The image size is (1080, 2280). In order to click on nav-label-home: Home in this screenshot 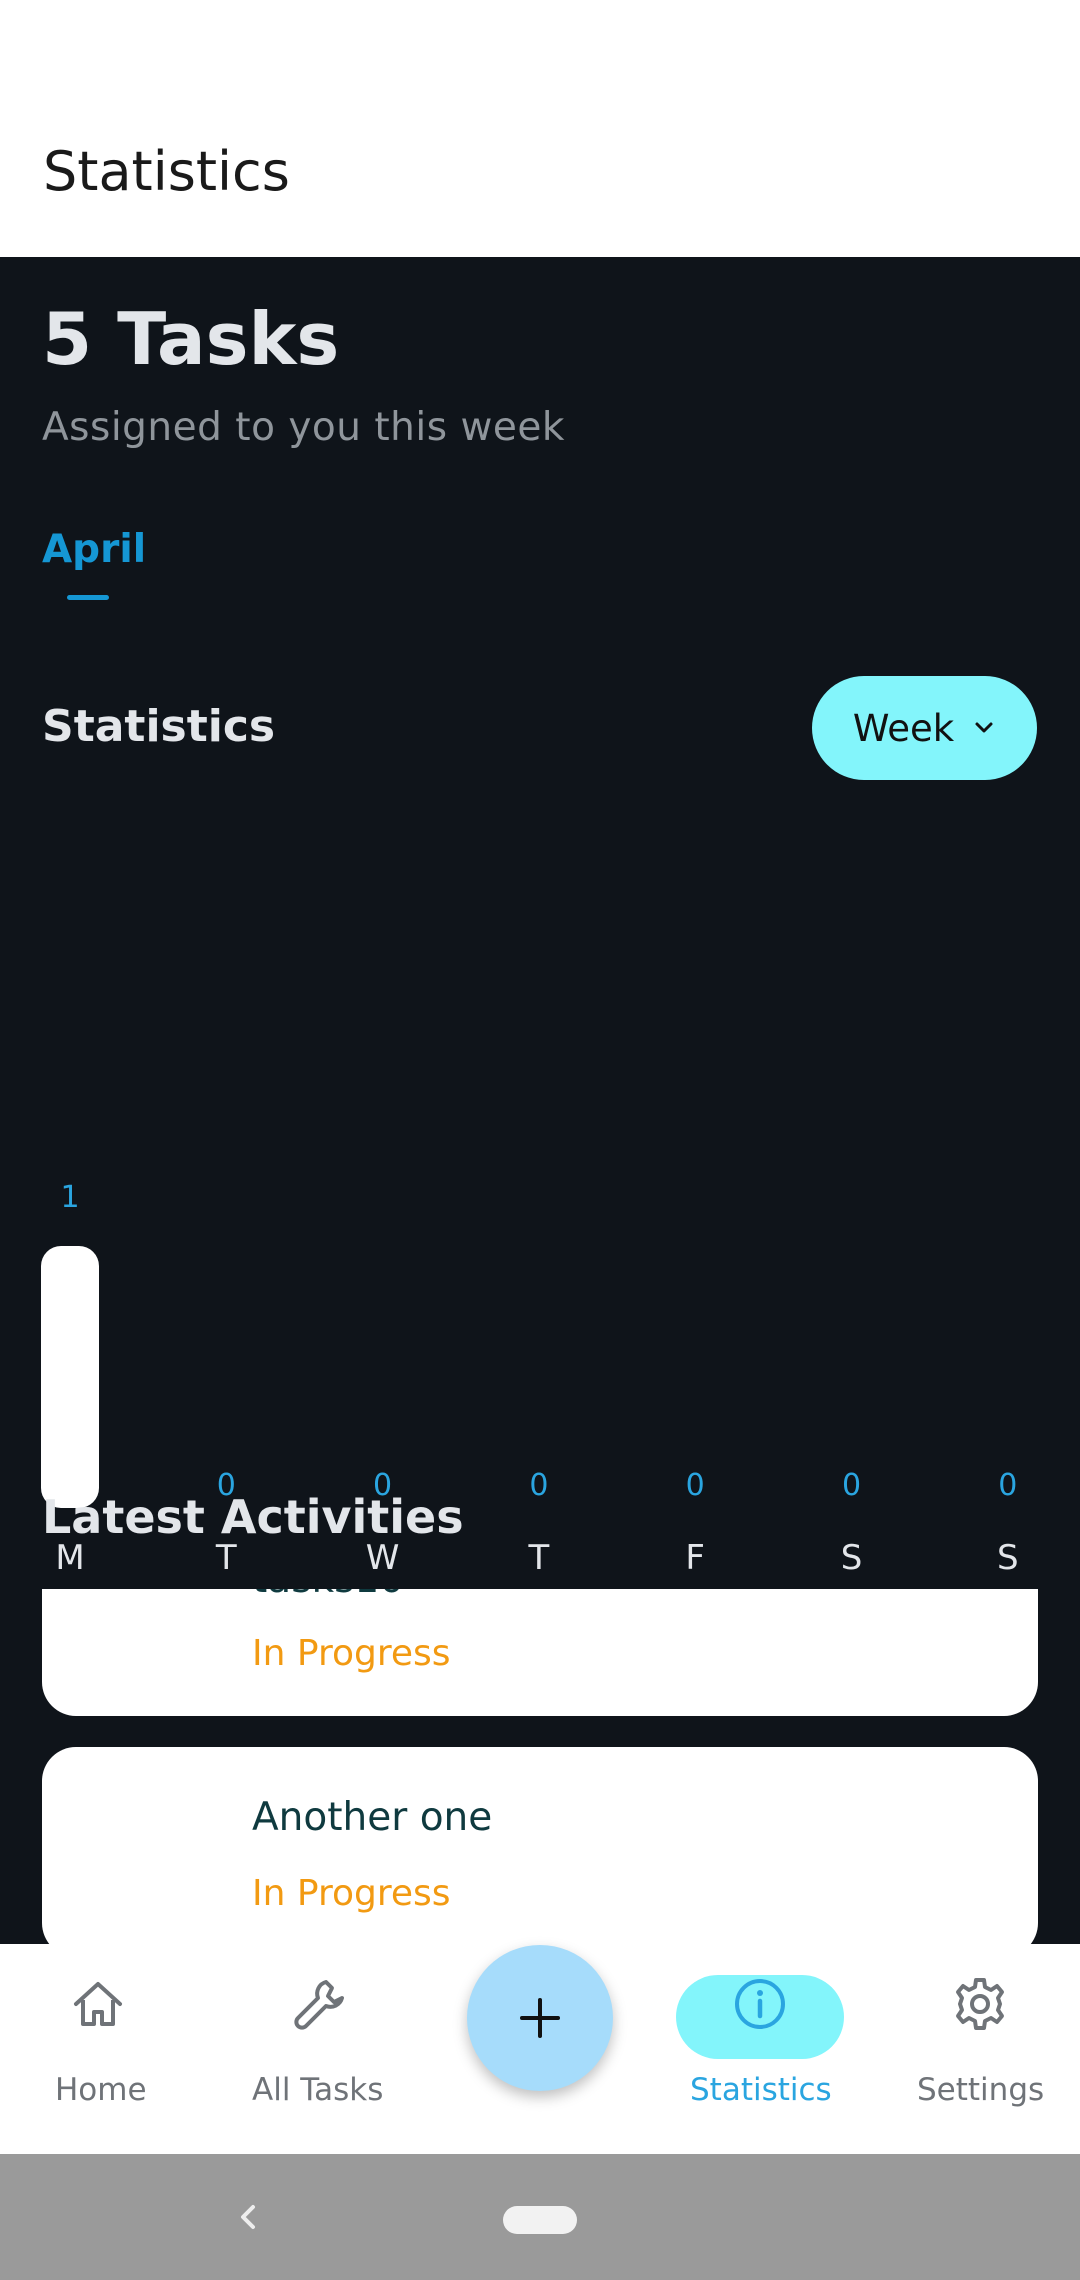, I will do `click(101, 2090)`.